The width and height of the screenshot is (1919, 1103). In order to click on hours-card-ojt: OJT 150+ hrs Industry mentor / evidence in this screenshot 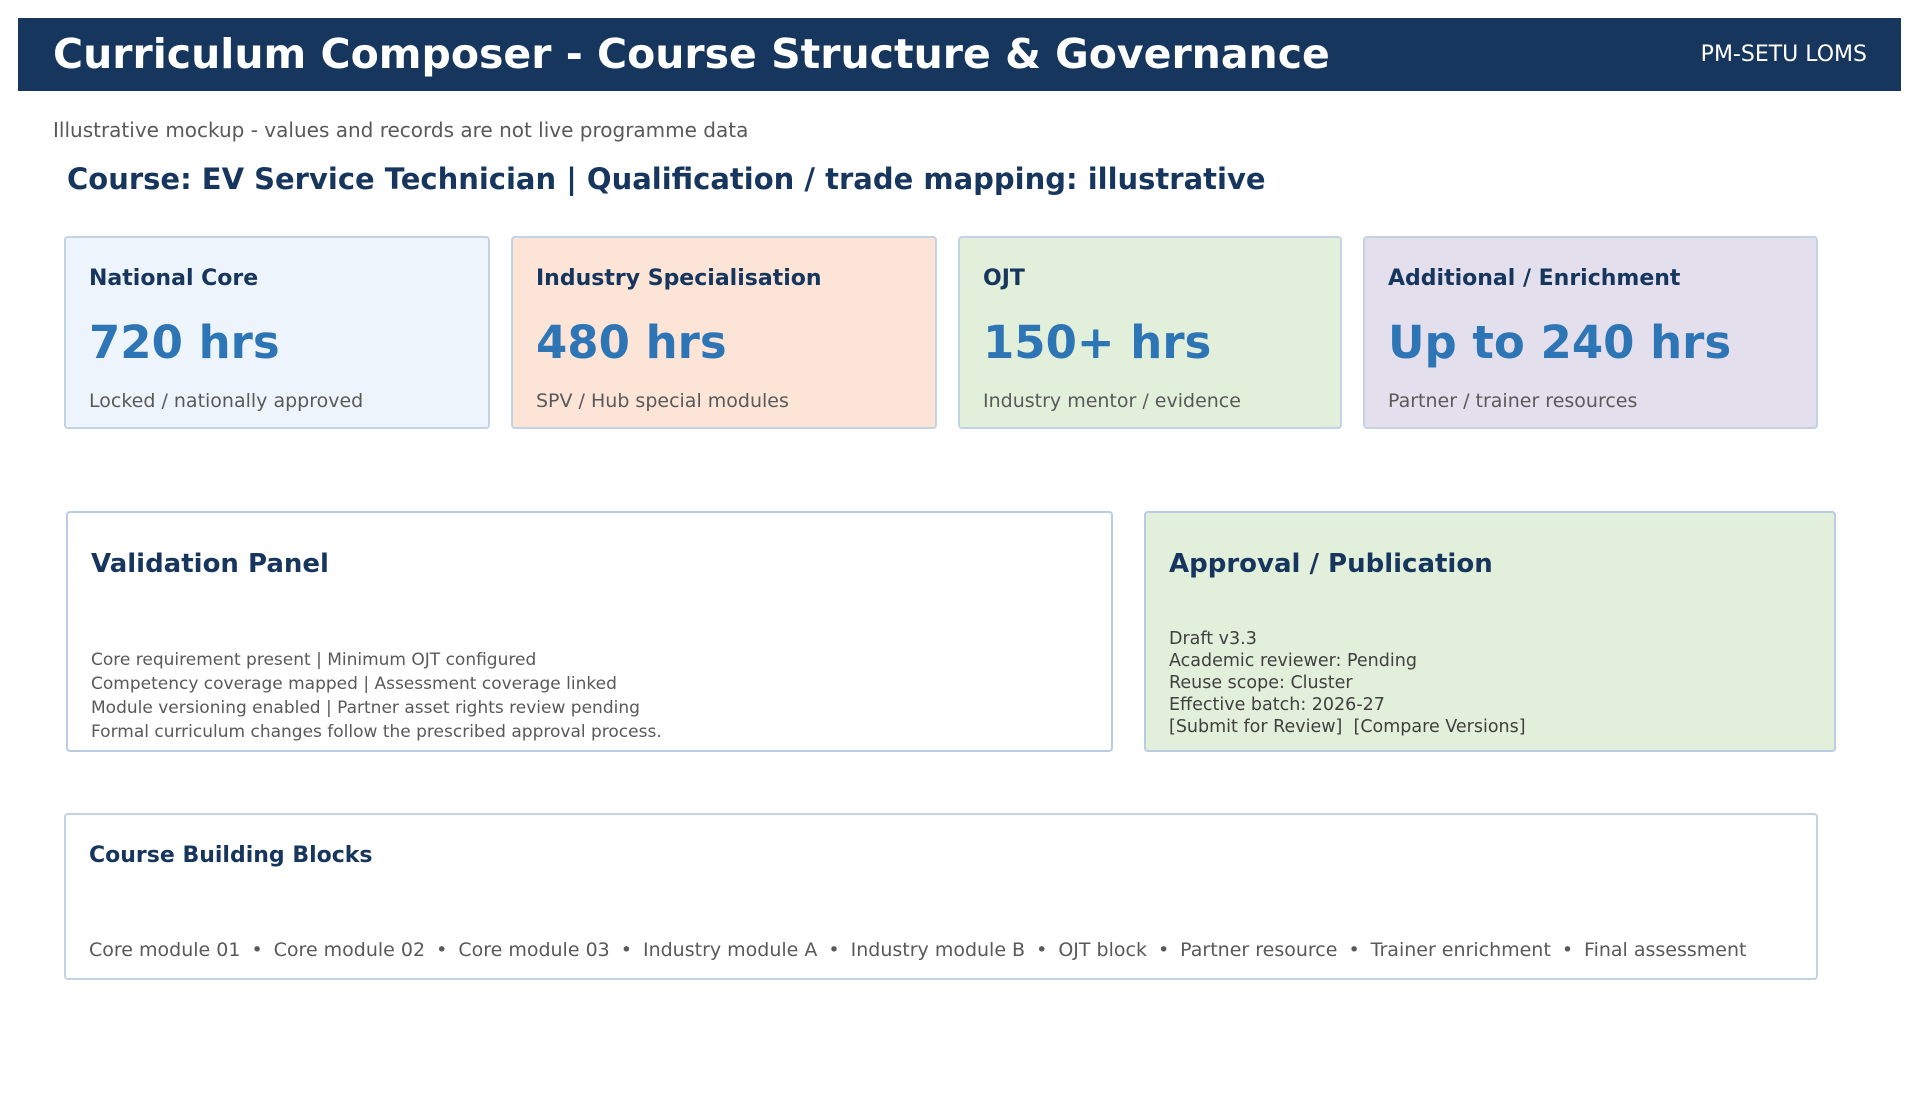, I will do `click(1150, 332)`.